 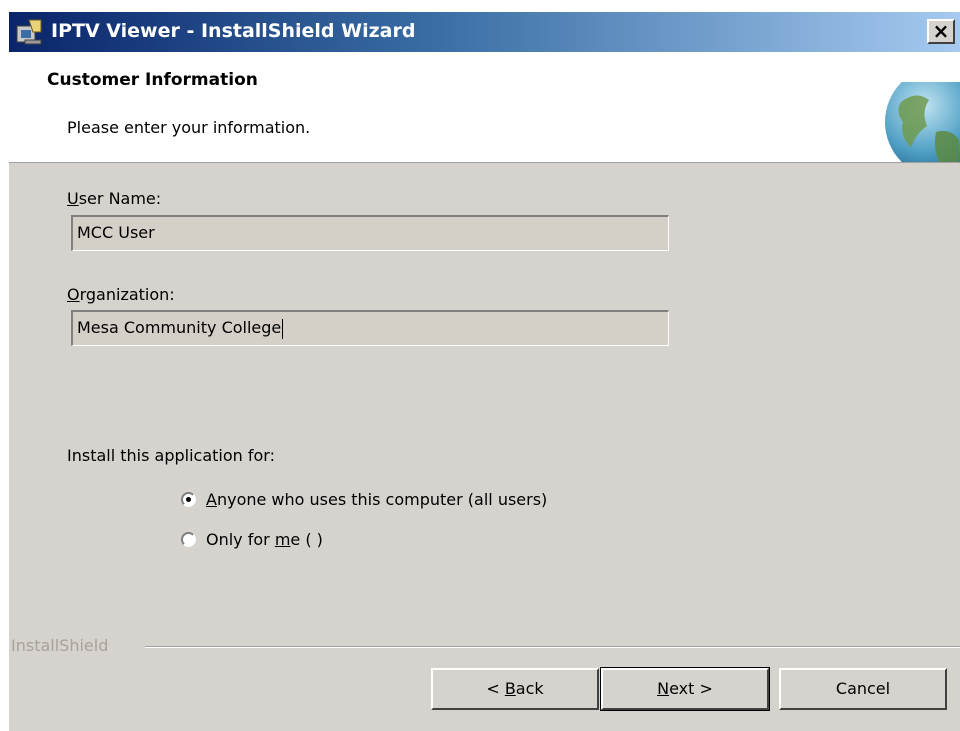 What do you see at coordinates (370, 328) in the screenshot?
I see `organization-field: Mesa Community College` at bounding box center [370, 328].